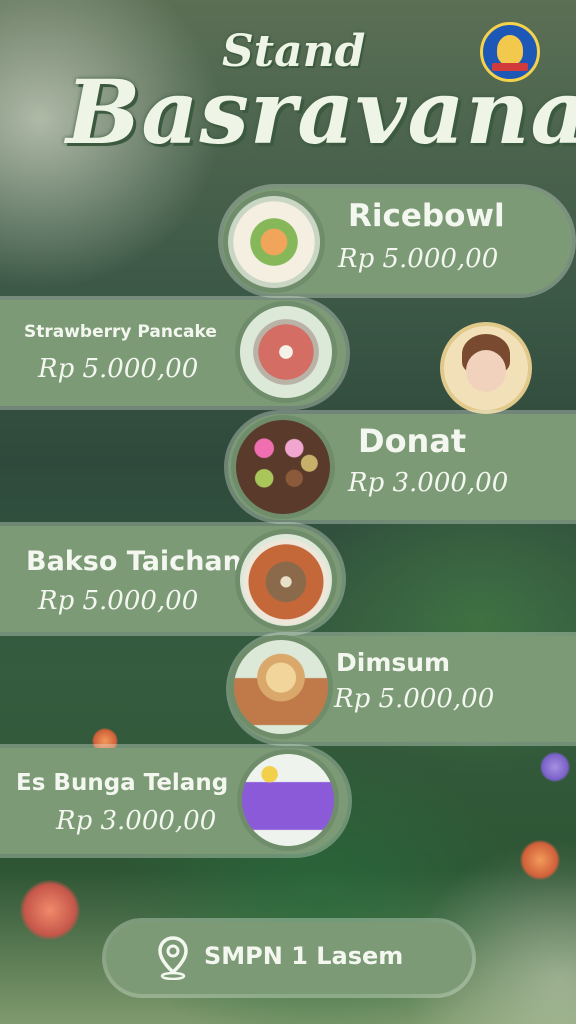  I want to click on menu-item-name: Strawberry Pancake, so click(120, 332).